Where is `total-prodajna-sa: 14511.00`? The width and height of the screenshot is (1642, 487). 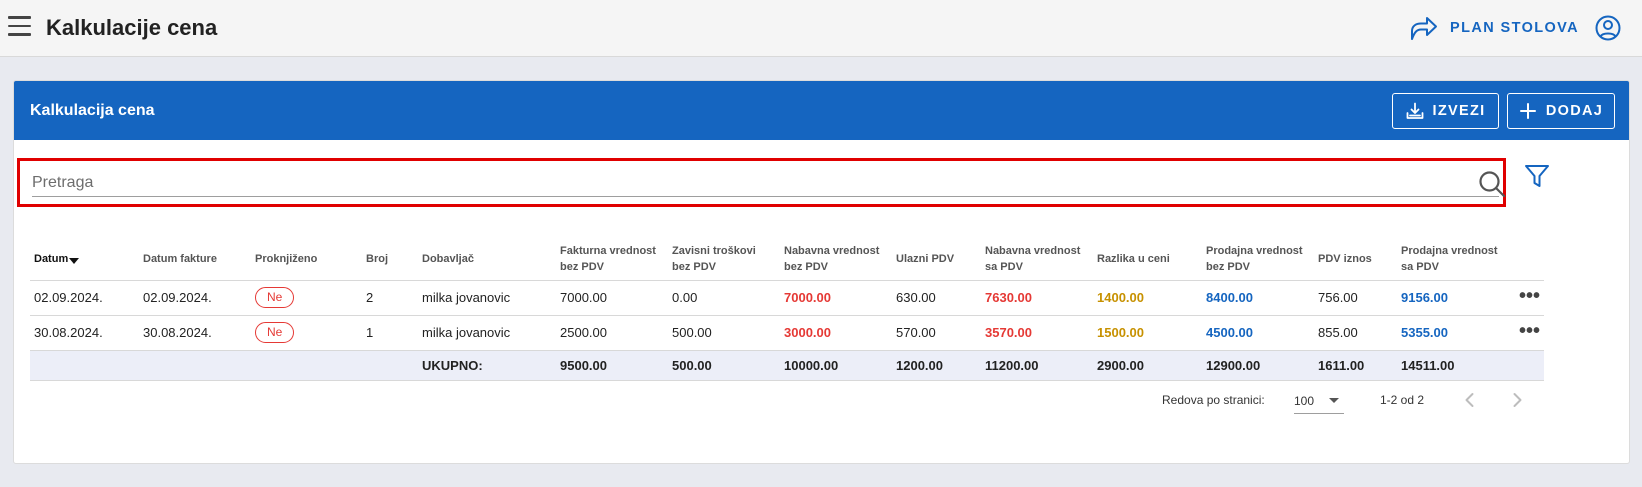 total-prodajna-sa: 14511.00 is located at coordinates (1452, 365).